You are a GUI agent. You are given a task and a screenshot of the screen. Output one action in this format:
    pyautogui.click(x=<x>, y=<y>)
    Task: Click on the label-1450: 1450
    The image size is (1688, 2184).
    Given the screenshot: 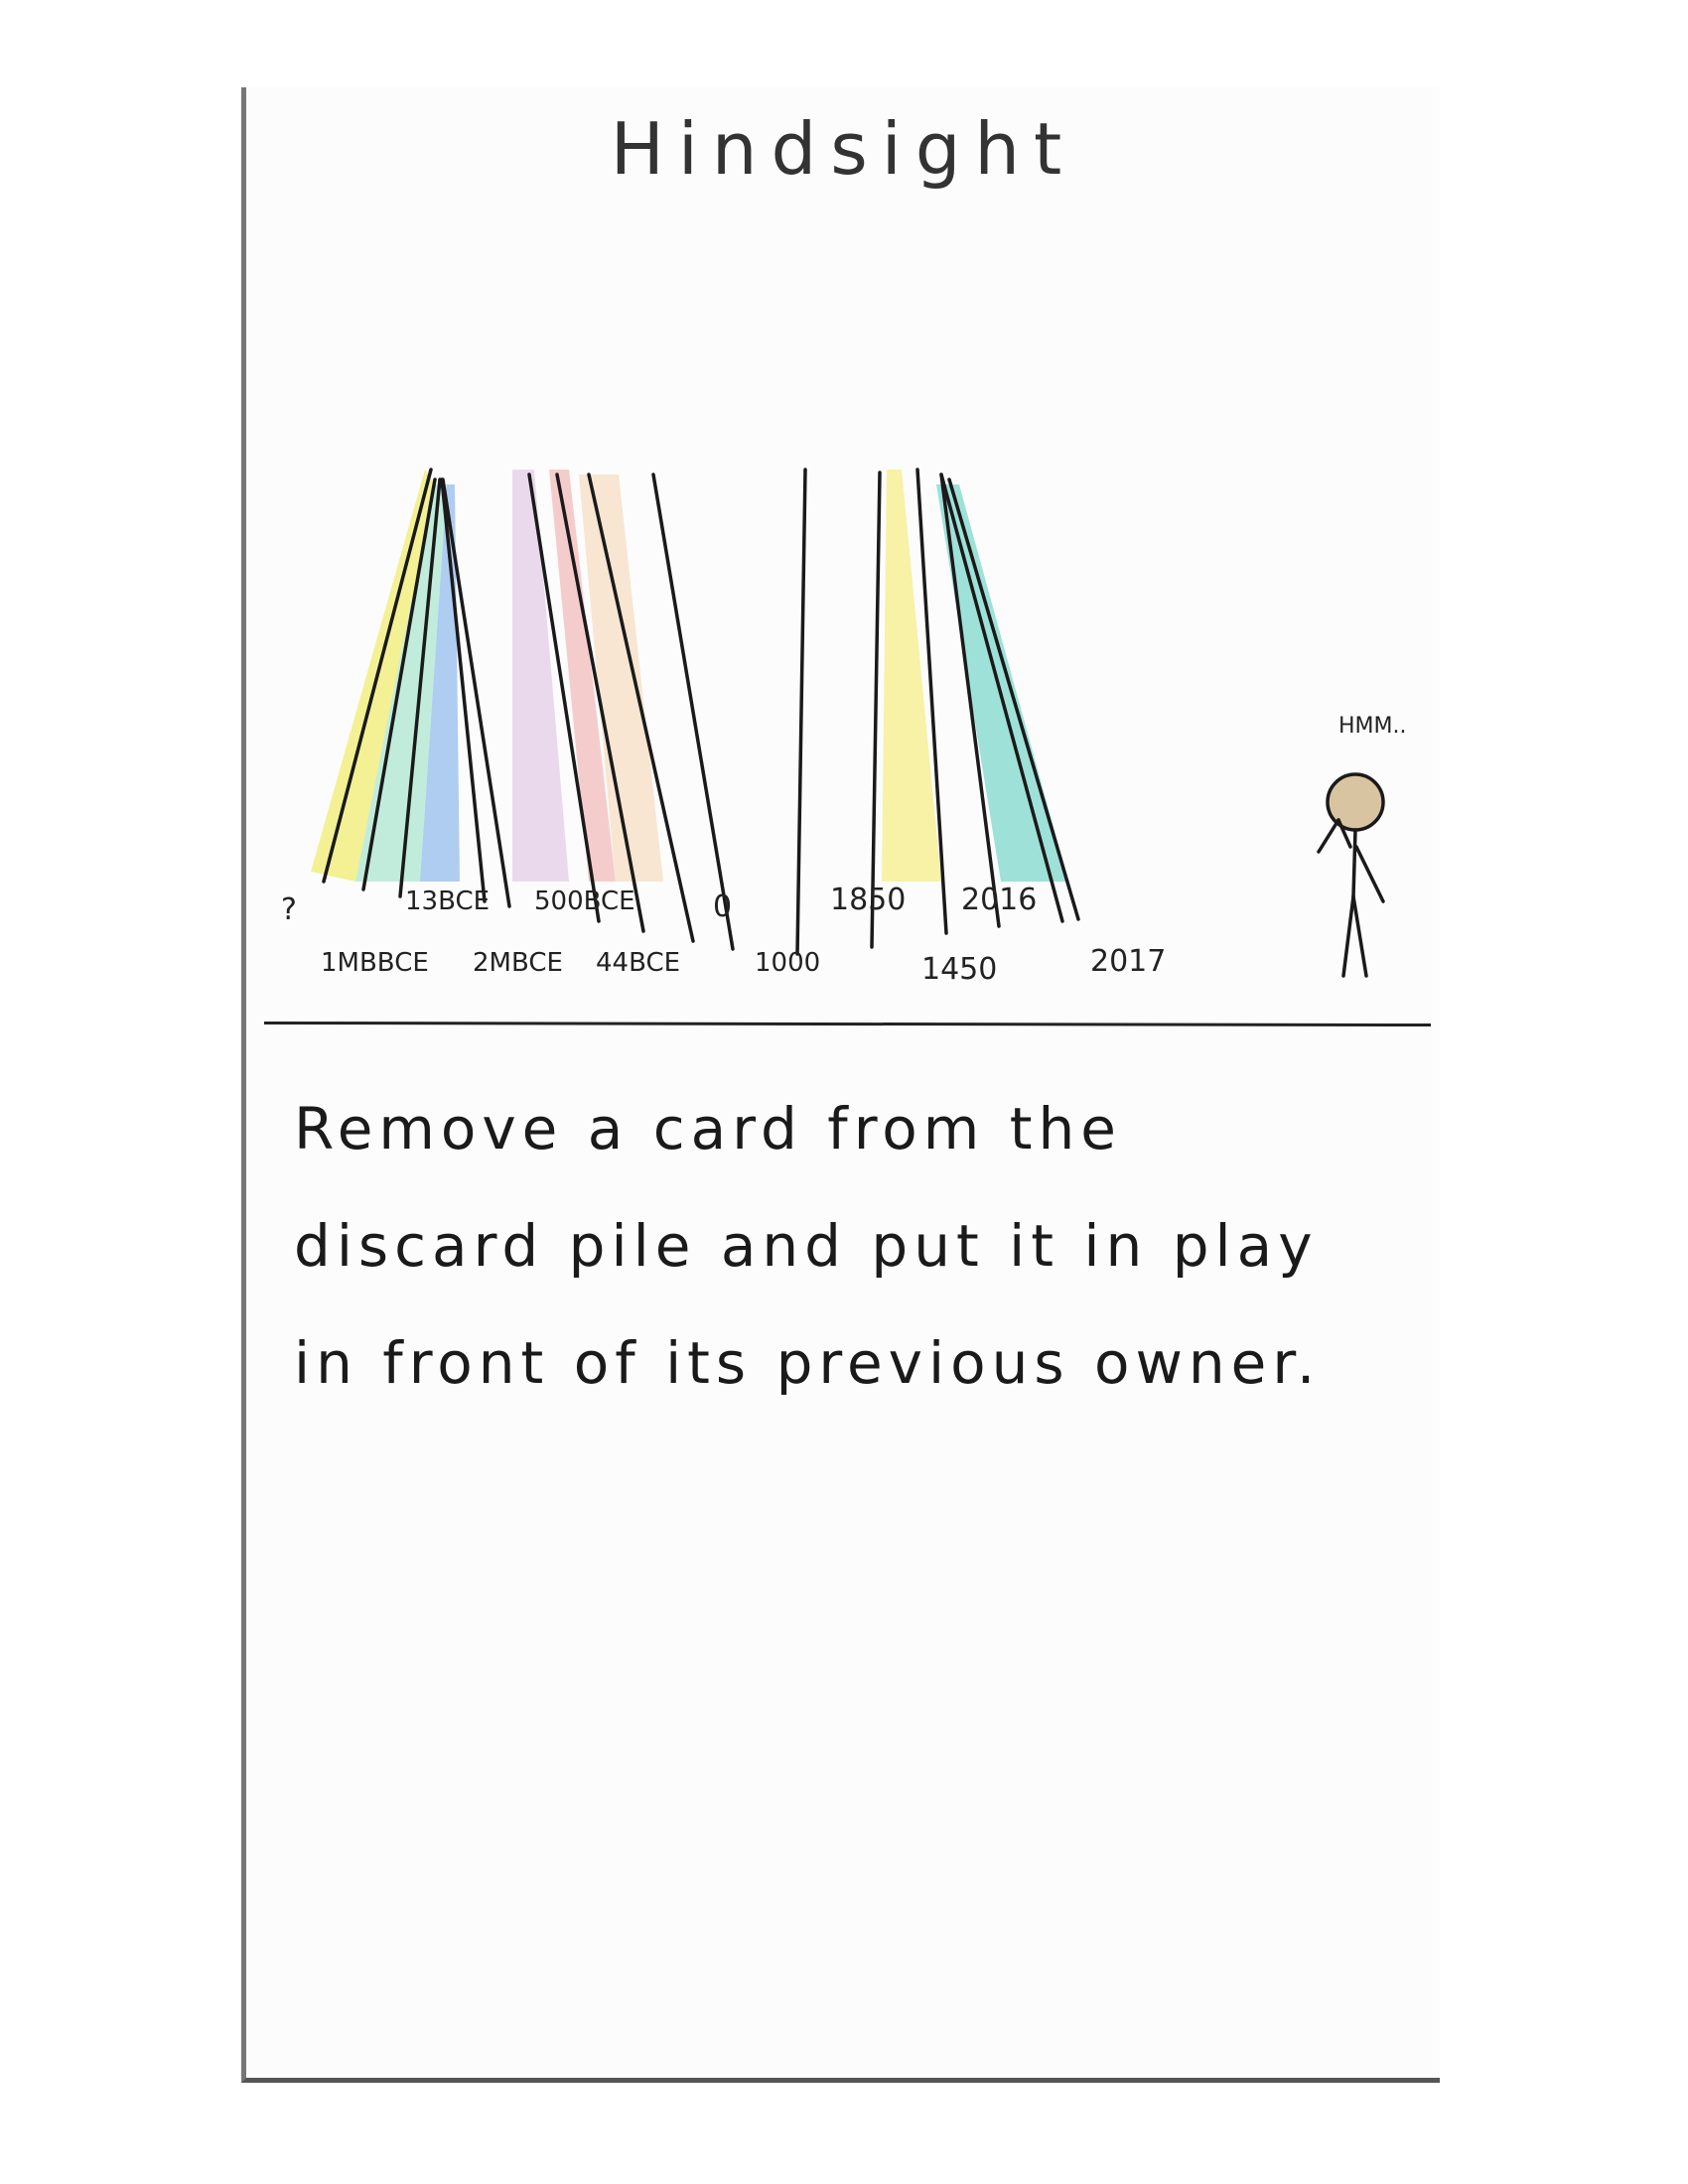 What is the action you would take?
    pyautogui.click(x=959, y=969)
    